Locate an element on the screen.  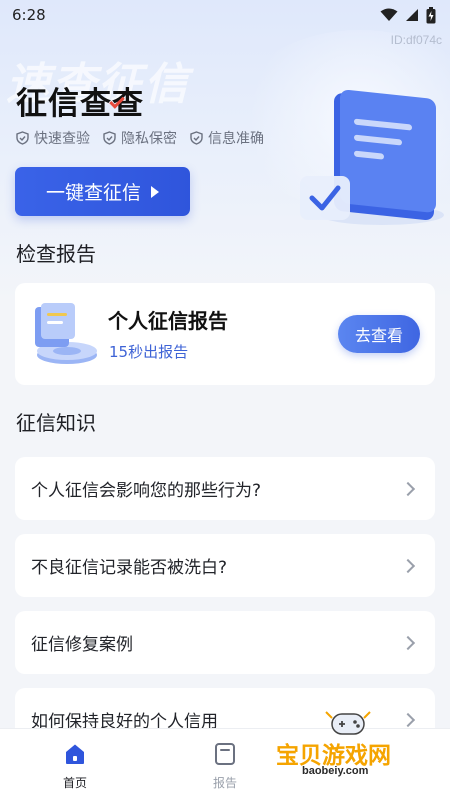
feature-list: 快速查验 隐私保密 信息准确 is located at coordinates (140, 138).